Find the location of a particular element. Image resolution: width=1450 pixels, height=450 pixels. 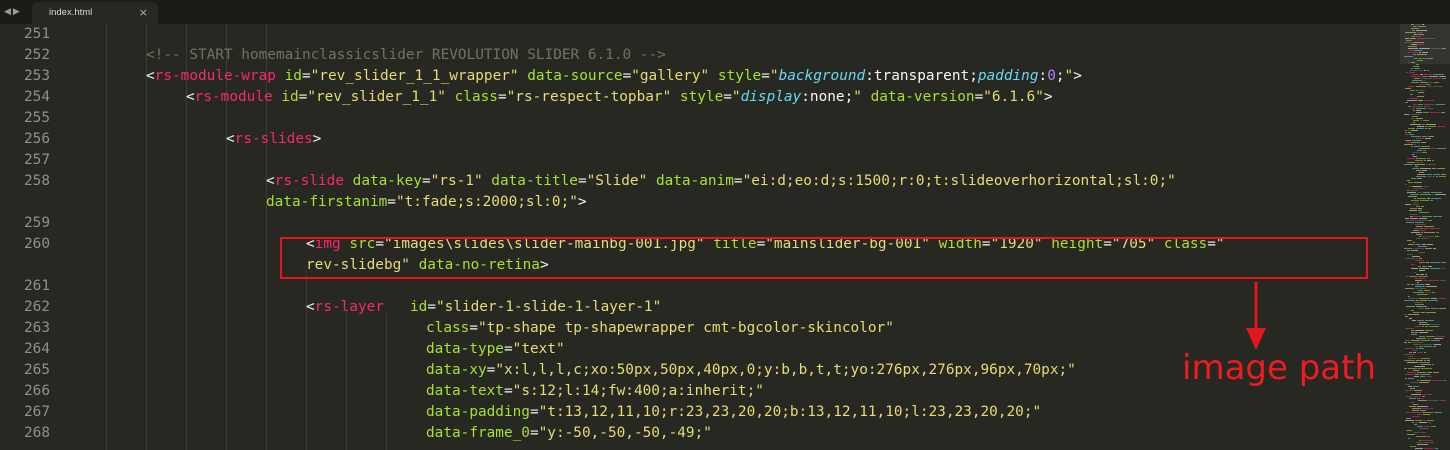

line-number: 262 is located at coordinates (37, 307).